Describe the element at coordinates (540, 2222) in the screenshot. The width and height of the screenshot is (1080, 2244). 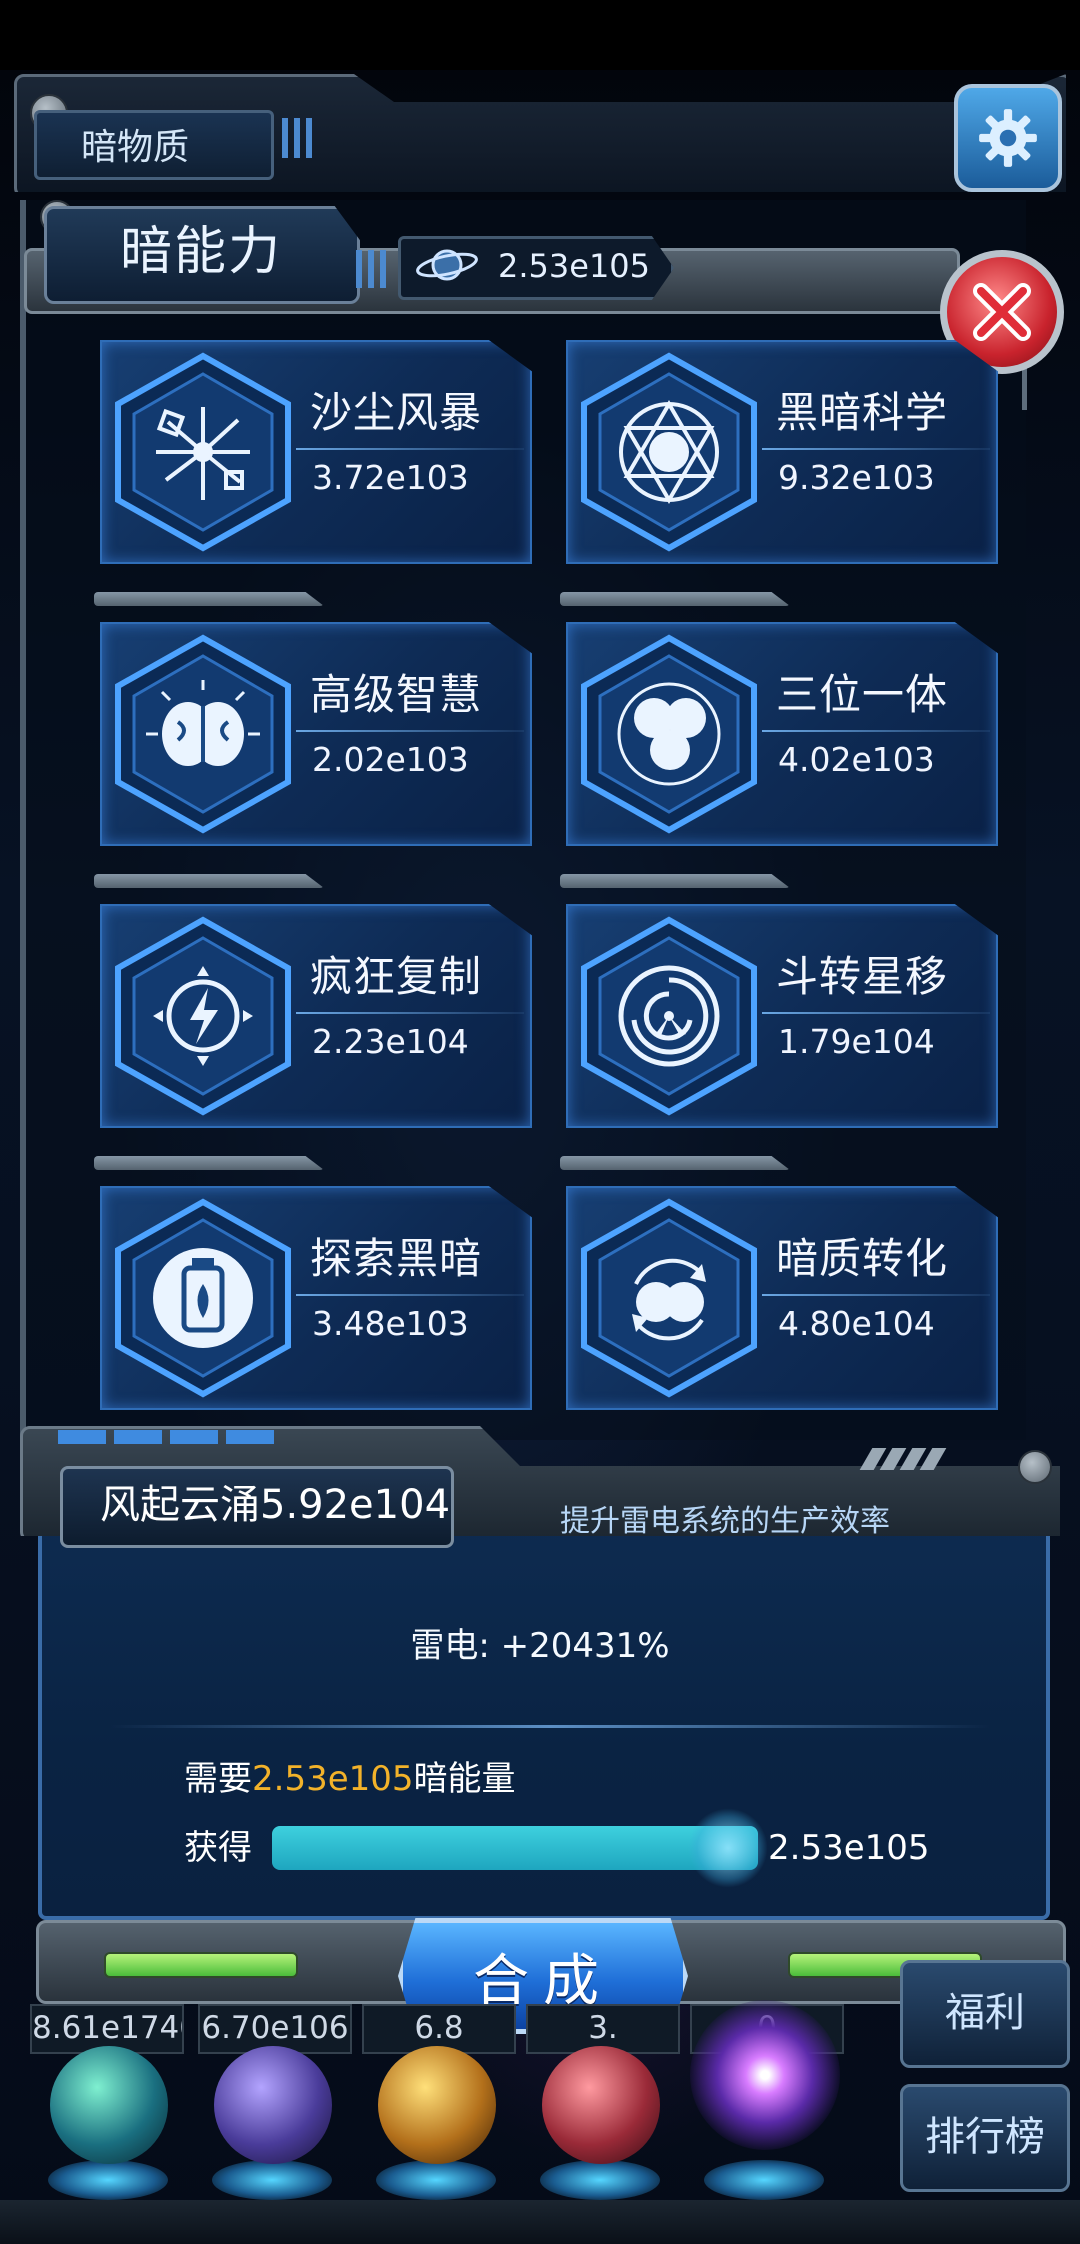
I see `floor` at that location.